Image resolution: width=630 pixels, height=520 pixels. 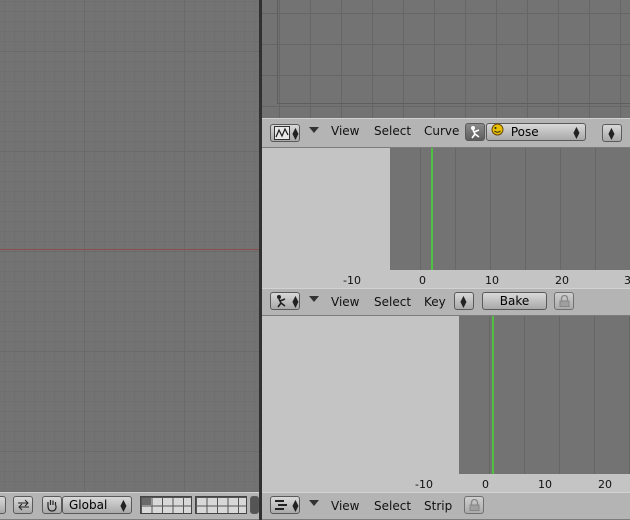 I want to click on view3d-header: Global ▲ ▼, so click(x=129, y=506).